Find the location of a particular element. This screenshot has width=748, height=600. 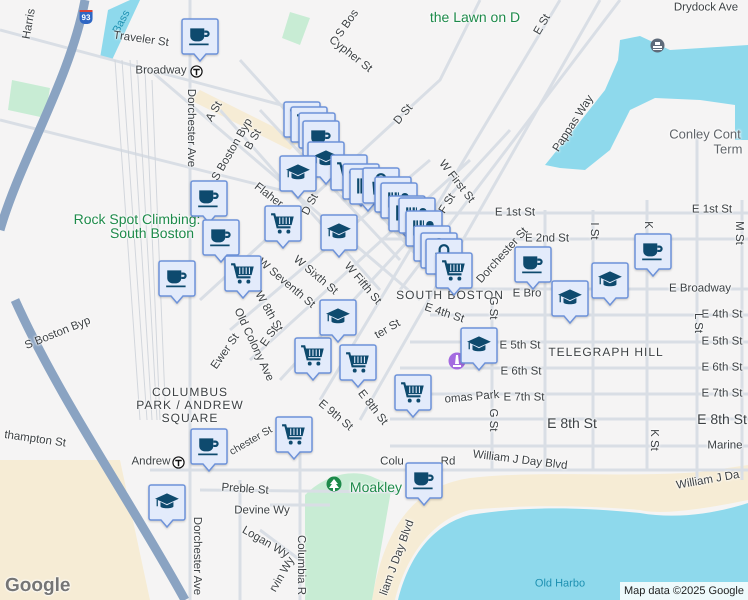

neighborhood-label: PARK / ANDREW is located at coordinates (190, 405).